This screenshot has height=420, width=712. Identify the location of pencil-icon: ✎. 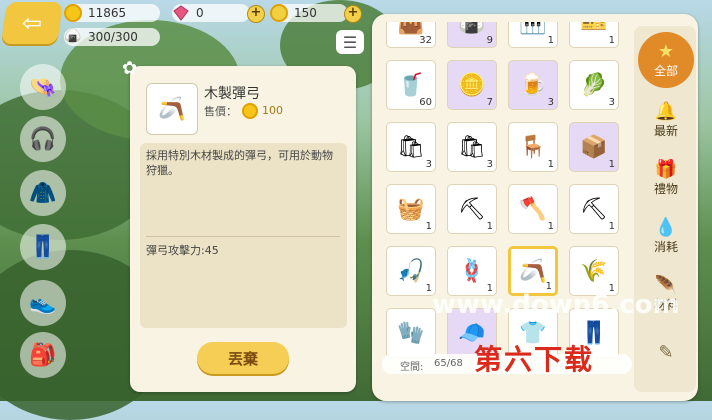
(666, 352).